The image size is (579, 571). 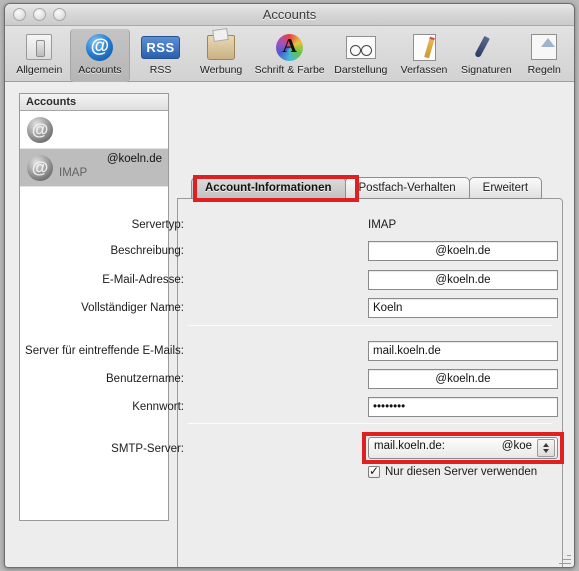 I want to click on field-label: Benutzername:, so click(x=145, y=379).